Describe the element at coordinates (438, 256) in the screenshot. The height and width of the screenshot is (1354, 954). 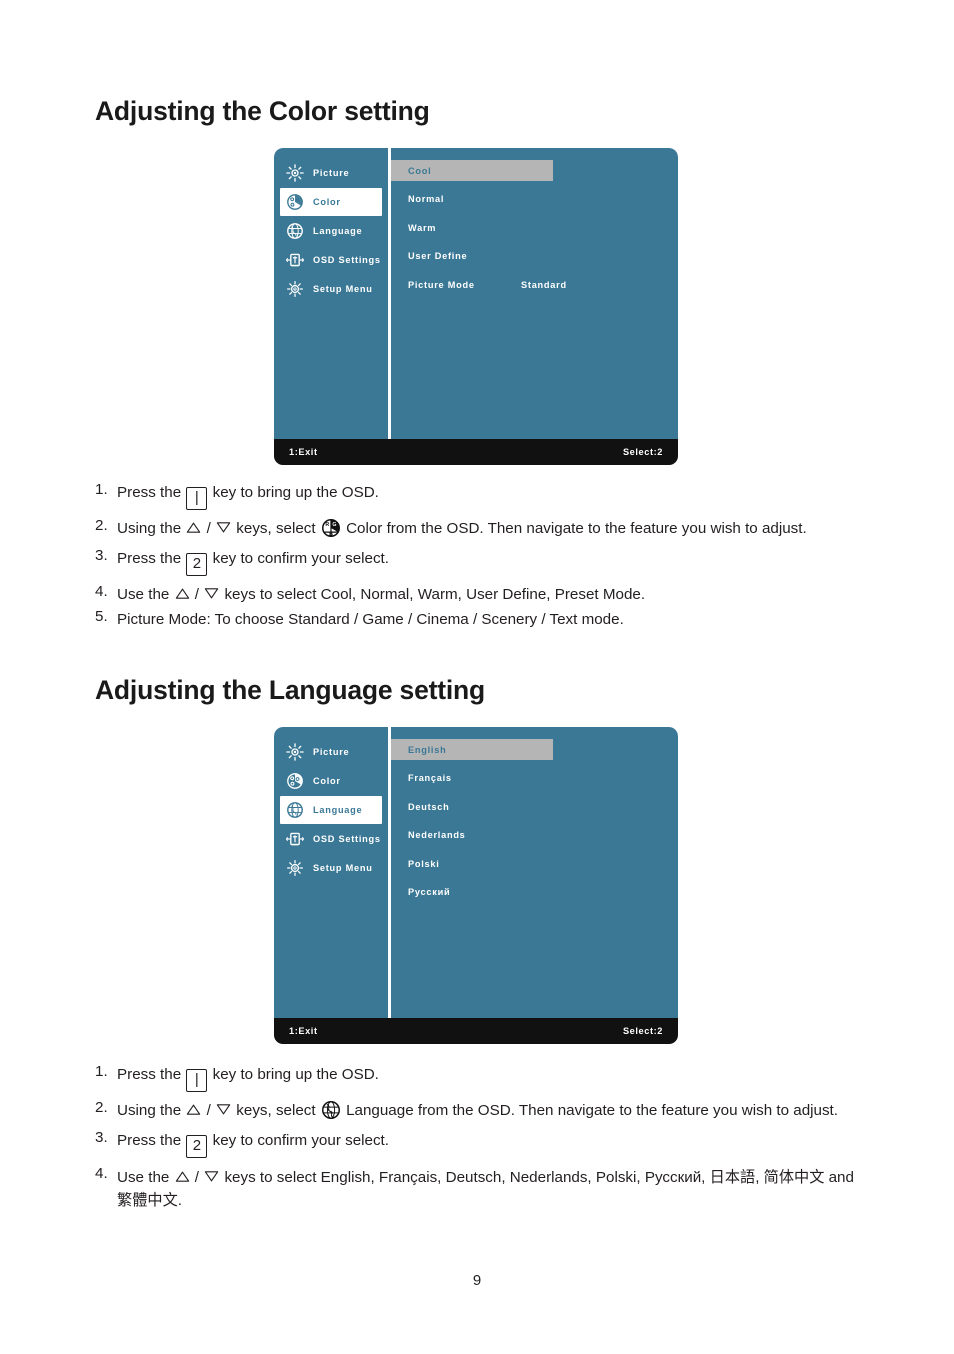
I see `osd-option-label: User Define` at that location.